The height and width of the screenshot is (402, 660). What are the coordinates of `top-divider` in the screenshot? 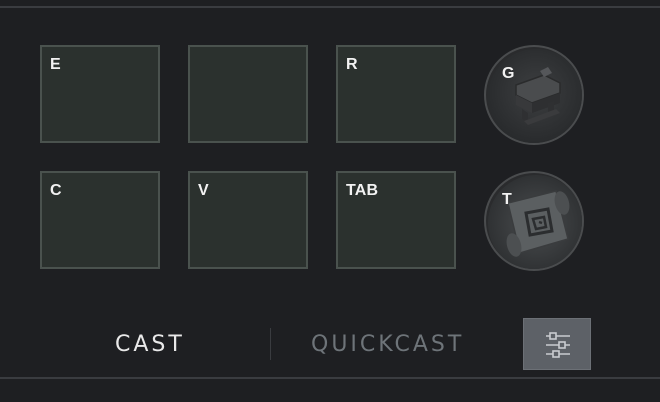 It's located at (330, 7).